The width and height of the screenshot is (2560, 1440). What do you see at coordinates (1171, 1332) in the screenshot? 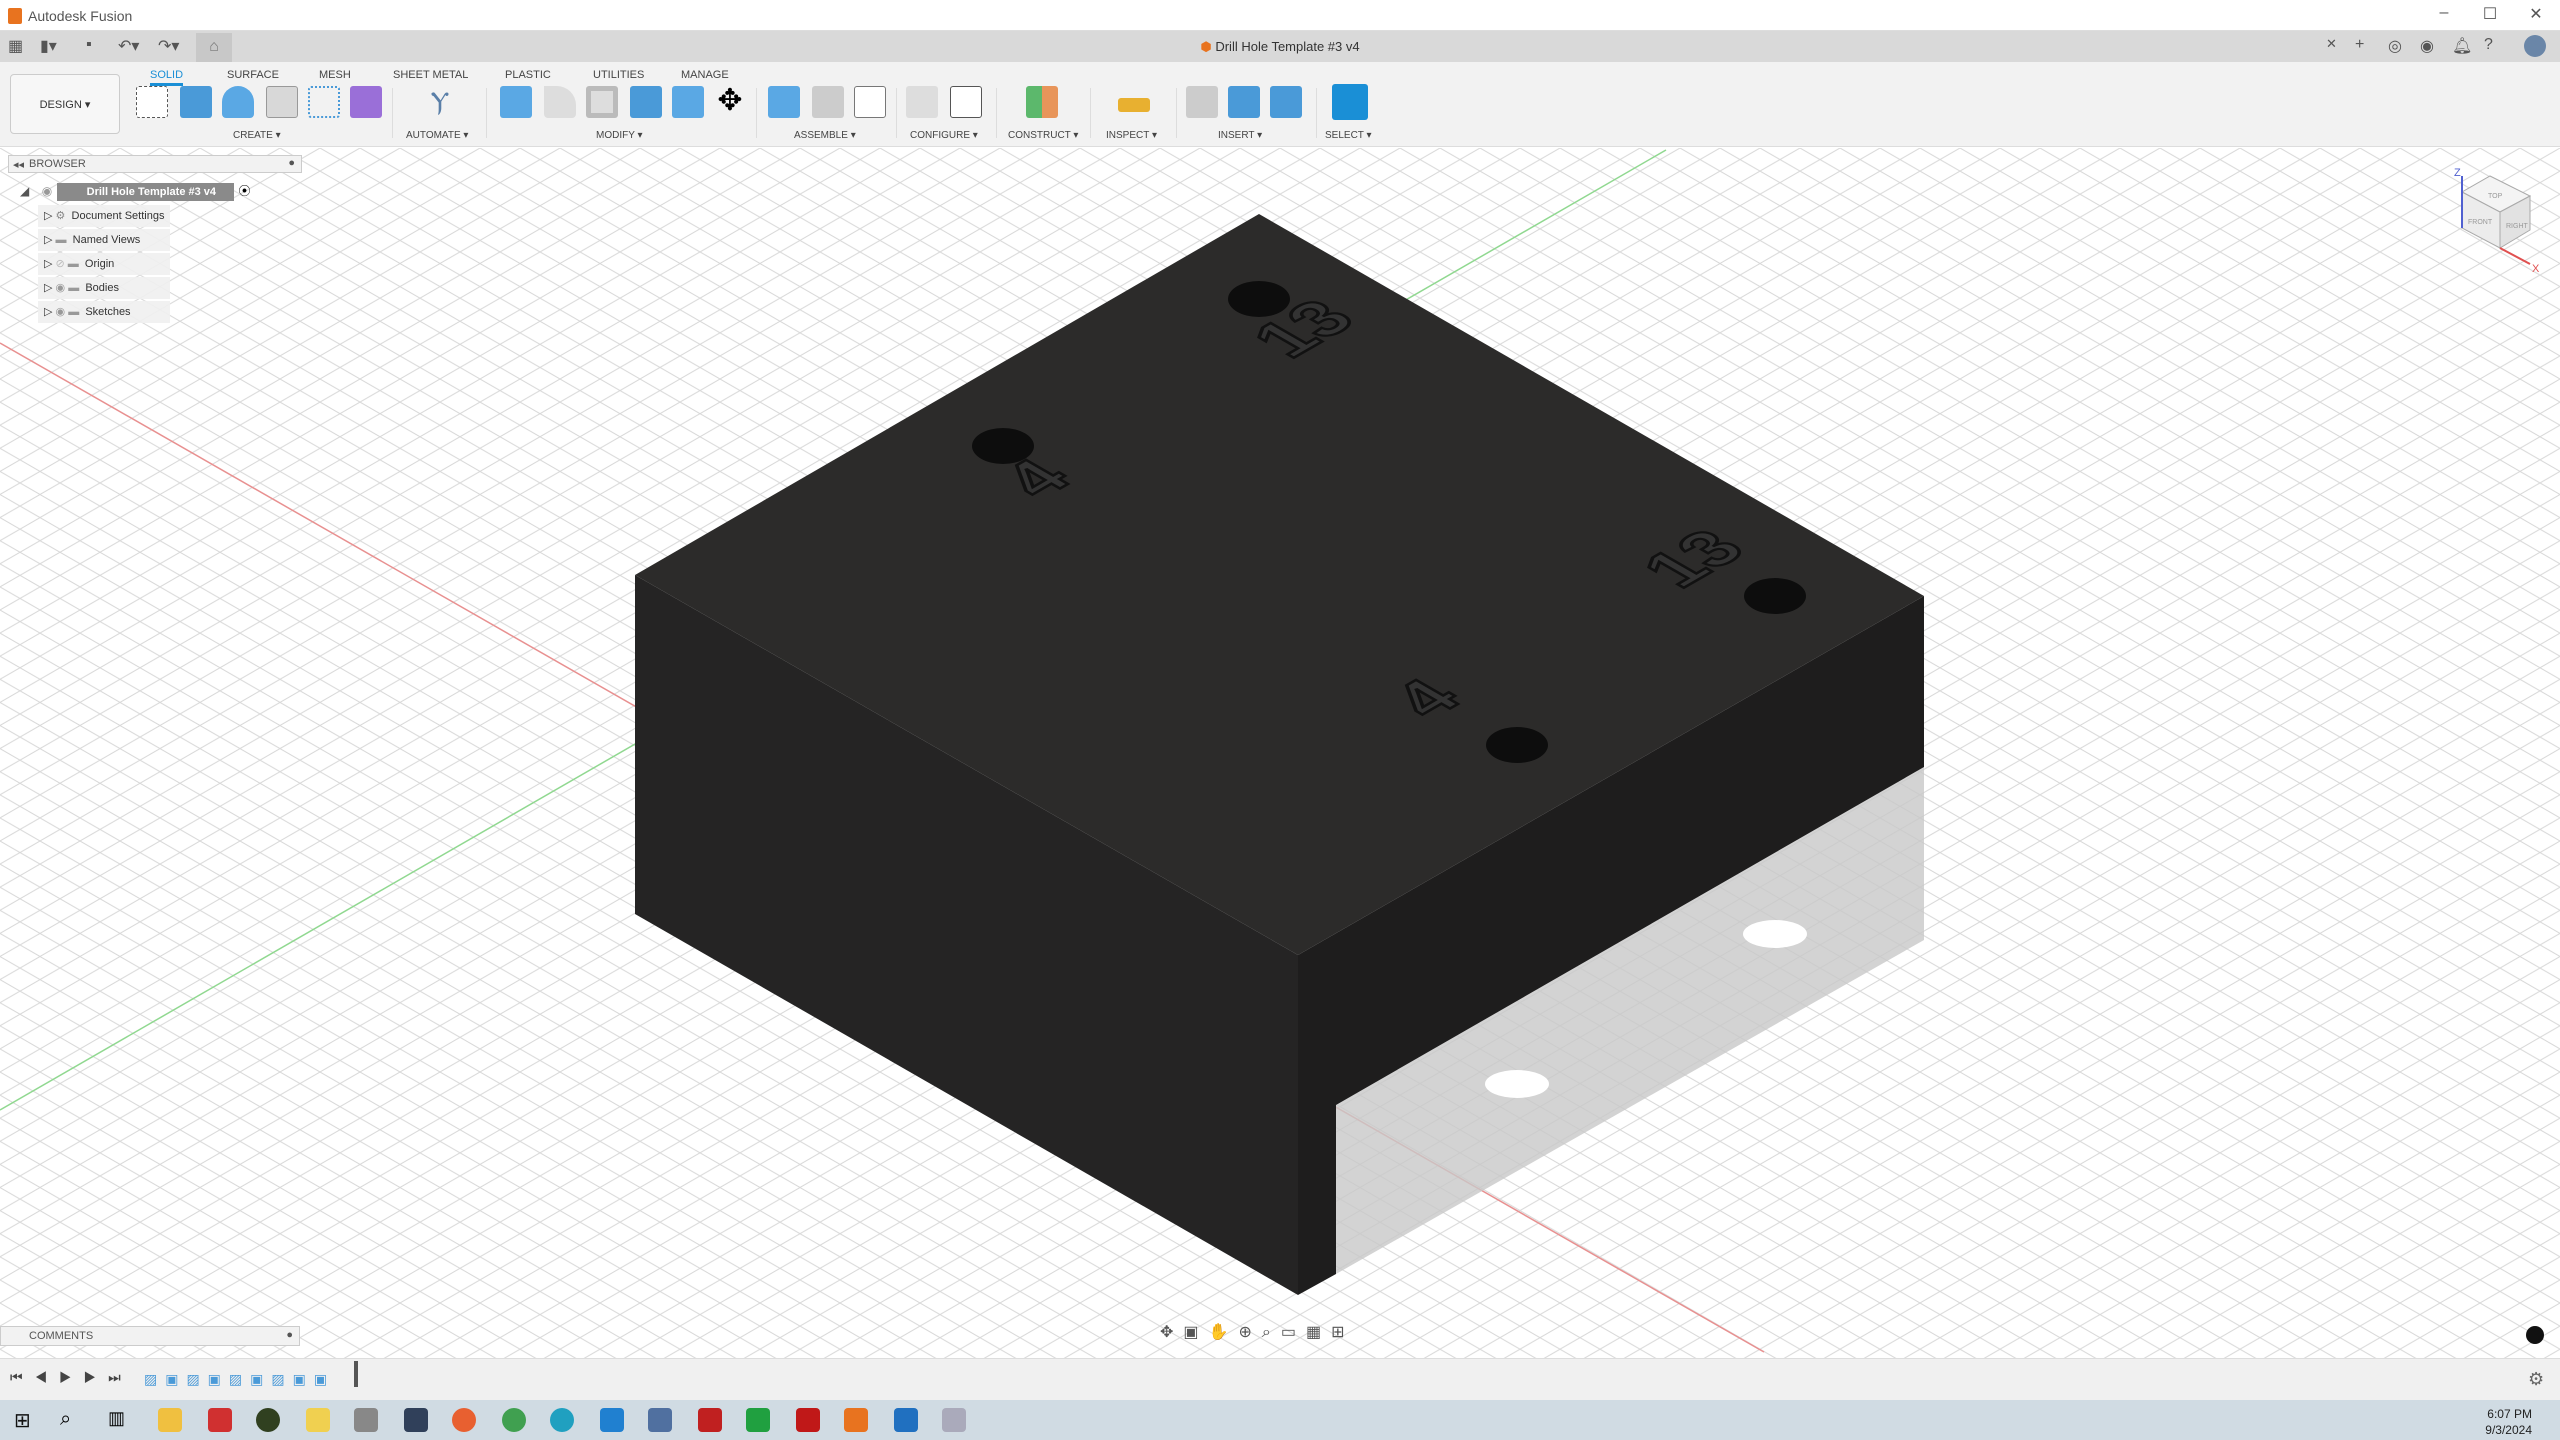
I see `orbit-icon: ✥` at bounding box center [1171, 1332].